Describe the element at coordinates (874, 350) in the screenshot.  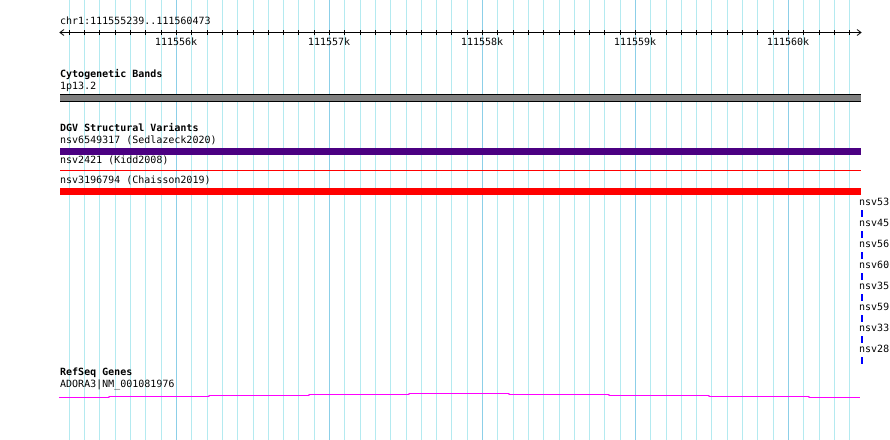
I see `feature-label: nsv28` at that location.